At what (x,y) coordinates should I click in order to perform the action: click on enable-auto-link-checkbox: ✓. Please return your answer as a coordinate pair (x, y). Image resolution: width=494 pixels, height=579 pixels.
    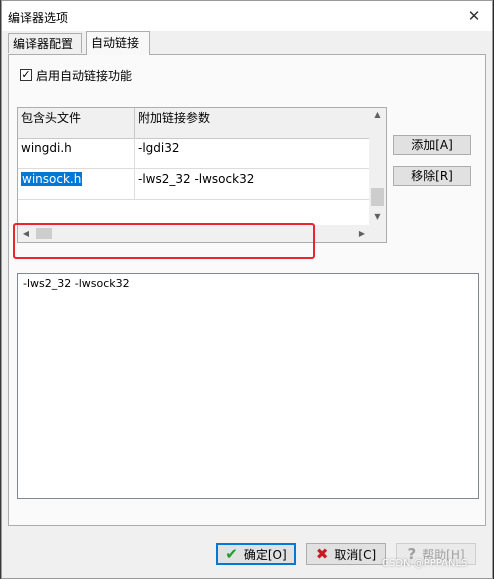
    Looking at the image, I should click on (26, 75).